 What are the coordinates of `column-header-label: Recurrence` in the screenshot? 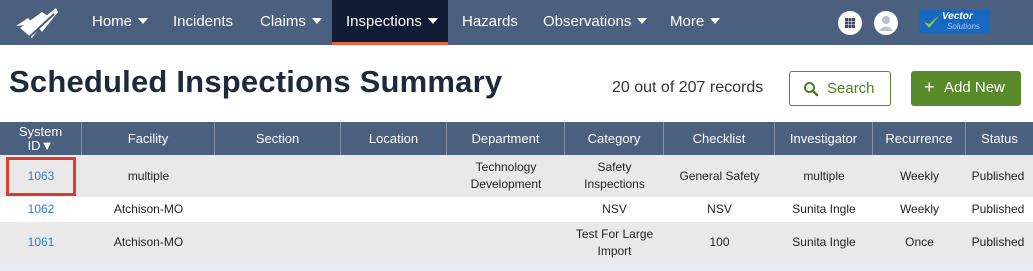 It's located at (919, 138).